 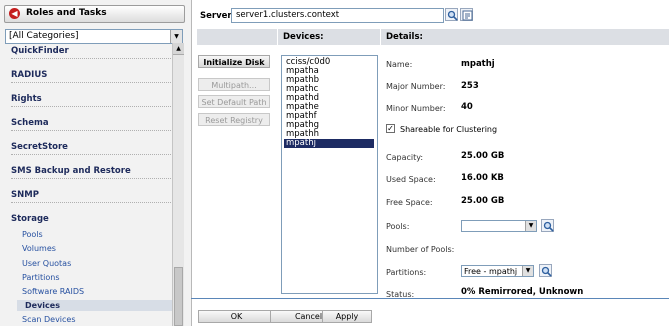 I want to click on apply-button: Apply, so click(x=347, y=316).